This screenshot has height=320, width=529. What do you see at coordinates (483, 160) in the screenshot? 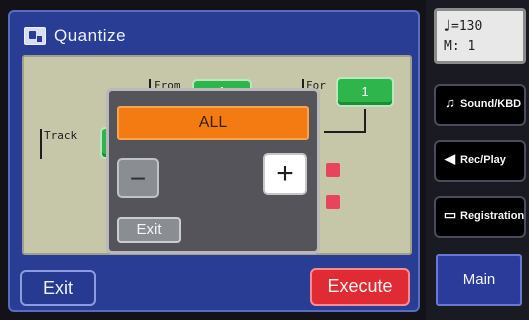
I see `rec-play-label: Rec/Play` at bounding box center [483, 160].